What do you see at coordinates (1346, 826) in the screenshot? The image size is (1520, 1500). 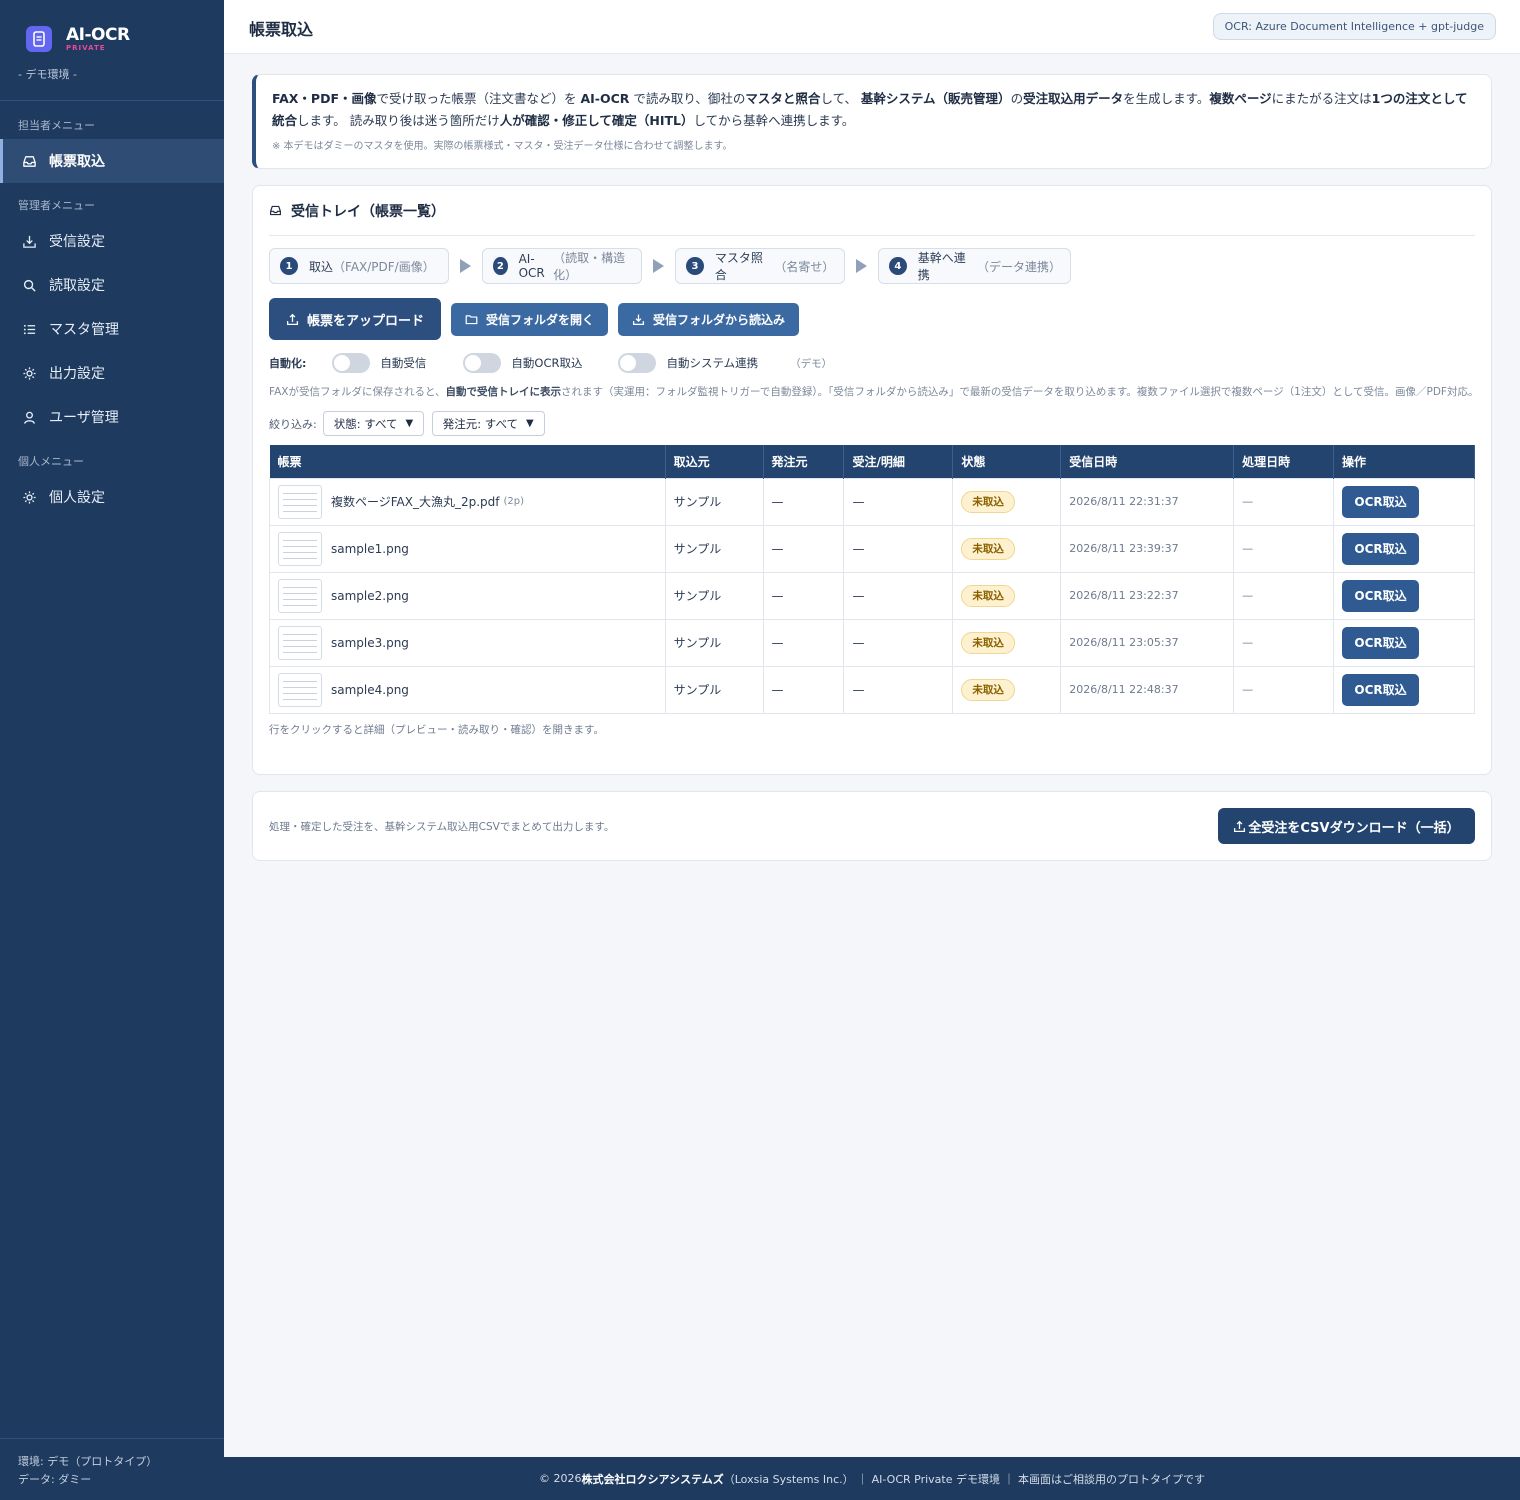 I see `csv-download-button: 全受注をCSVダウンロード（一括）` at bounding box center [1346, 826].